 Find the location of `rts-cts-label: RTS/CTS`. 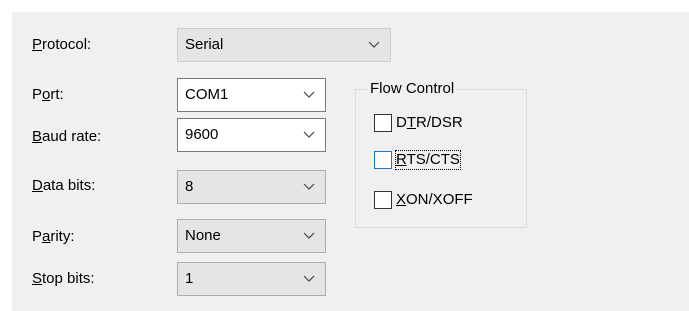

rts-cts-label: RTS/CTS is located at coordinates (428, 160).